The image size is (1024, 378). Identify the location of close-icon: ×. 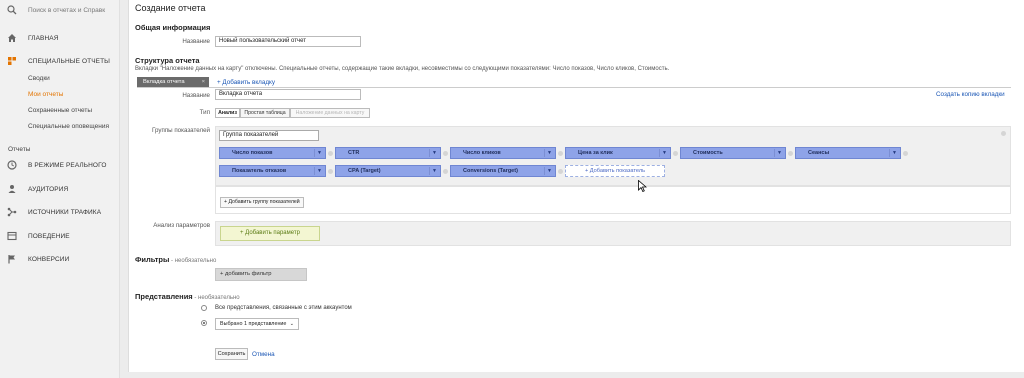
(203, 82).